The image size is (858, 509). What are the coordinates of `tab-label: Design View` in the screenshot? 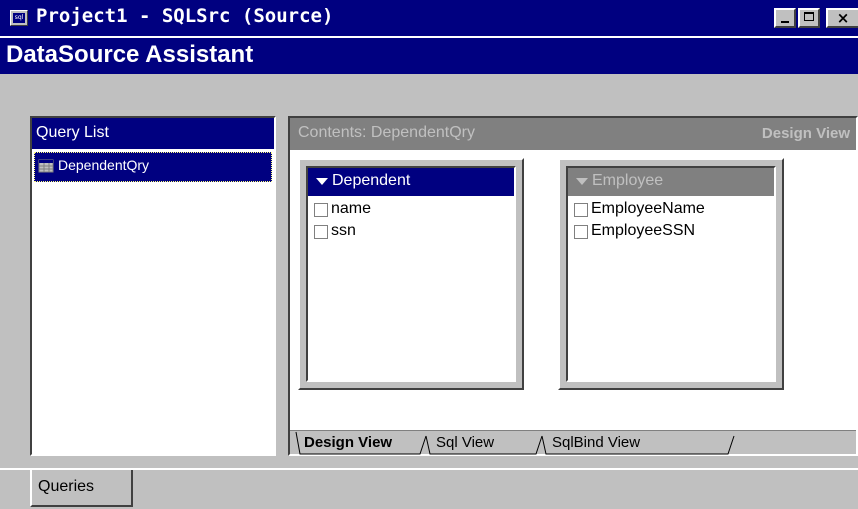 It's located at (348, 442).